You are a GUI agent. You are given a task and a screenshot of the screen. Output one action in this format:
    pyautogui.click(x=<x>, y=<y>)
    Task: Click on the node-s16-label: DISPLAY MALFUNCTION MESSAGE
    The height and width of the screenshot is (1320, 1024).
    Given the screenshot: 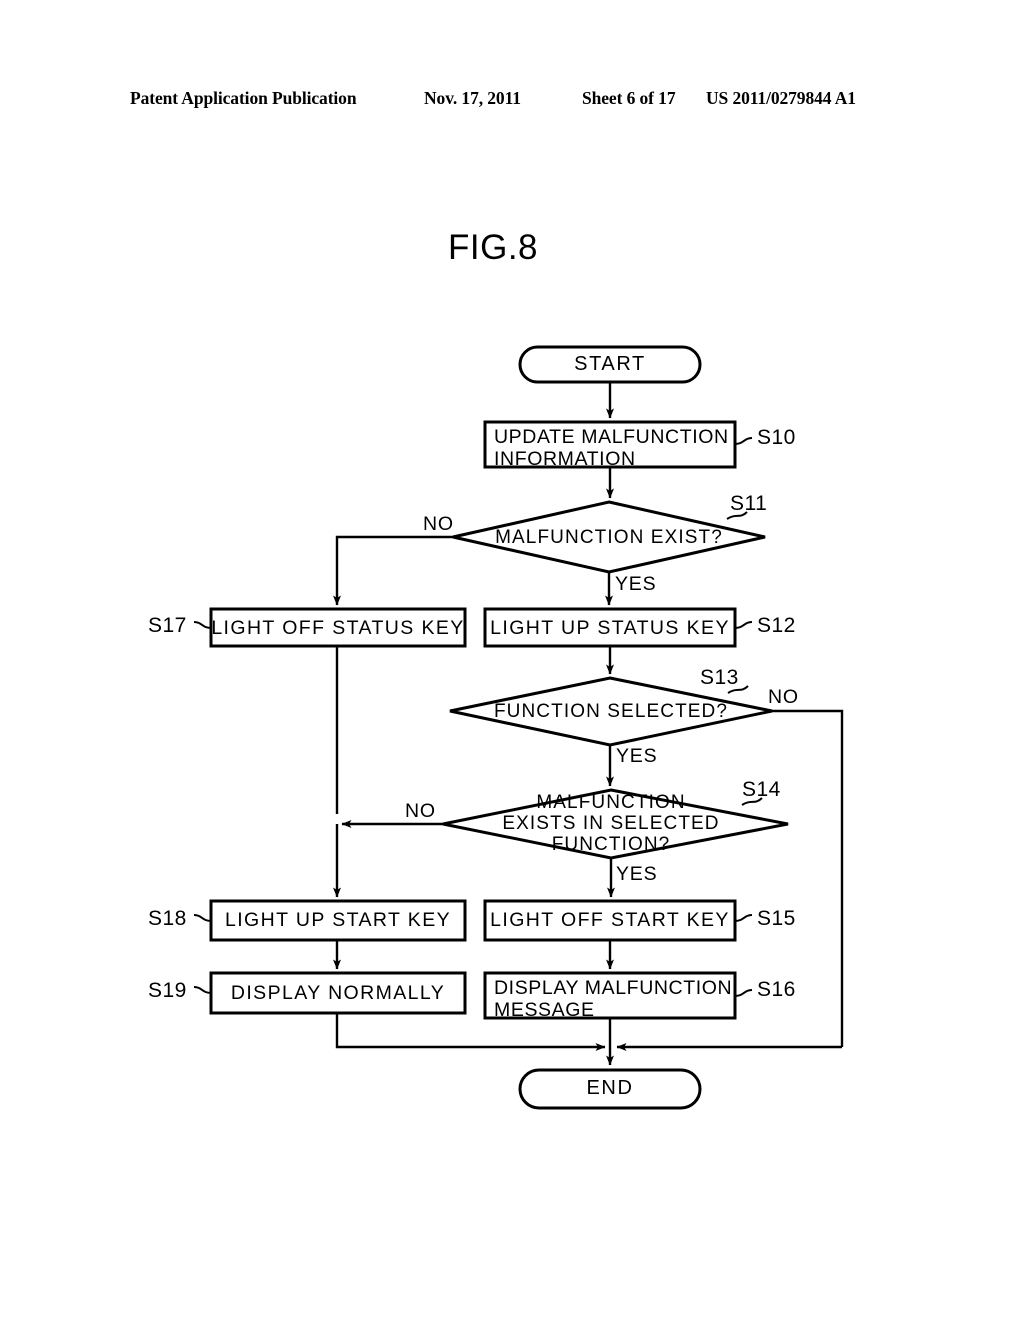 What is the action you would take?
    pyautogui.click(x=613, y=999)
    